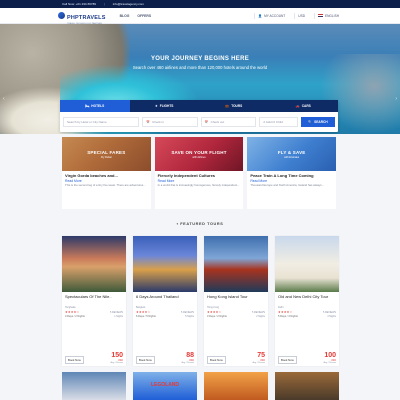 This screenshot has height=400, width=400. I want to click on suitcase-icon: ⬩, so click(177, 224).